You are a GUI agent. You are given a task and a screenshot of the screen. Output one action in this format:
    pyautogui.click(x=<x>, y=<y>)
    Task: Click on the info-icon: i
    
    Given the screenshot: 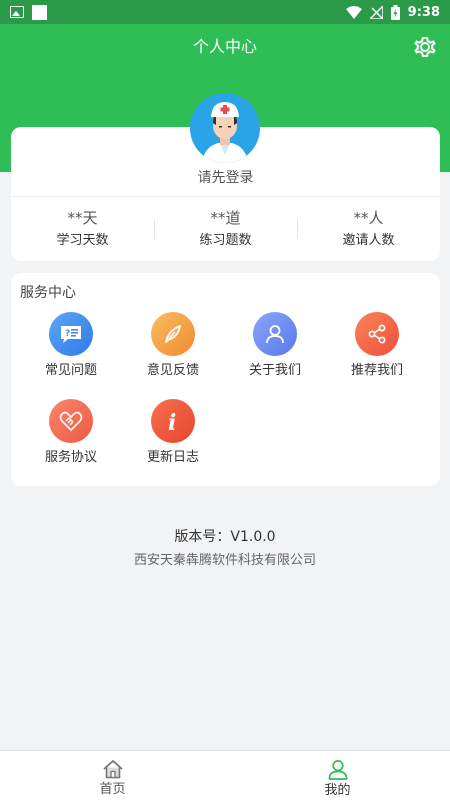 What is the action you would take?
    pyautogui.click(x=173, y=421)
    